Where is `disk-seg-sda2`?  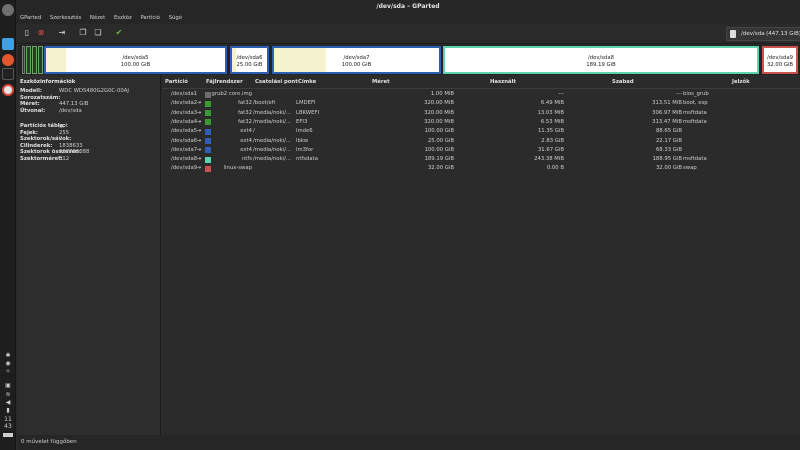
disk-seg-sda2 is located at coordinates (28, 60).